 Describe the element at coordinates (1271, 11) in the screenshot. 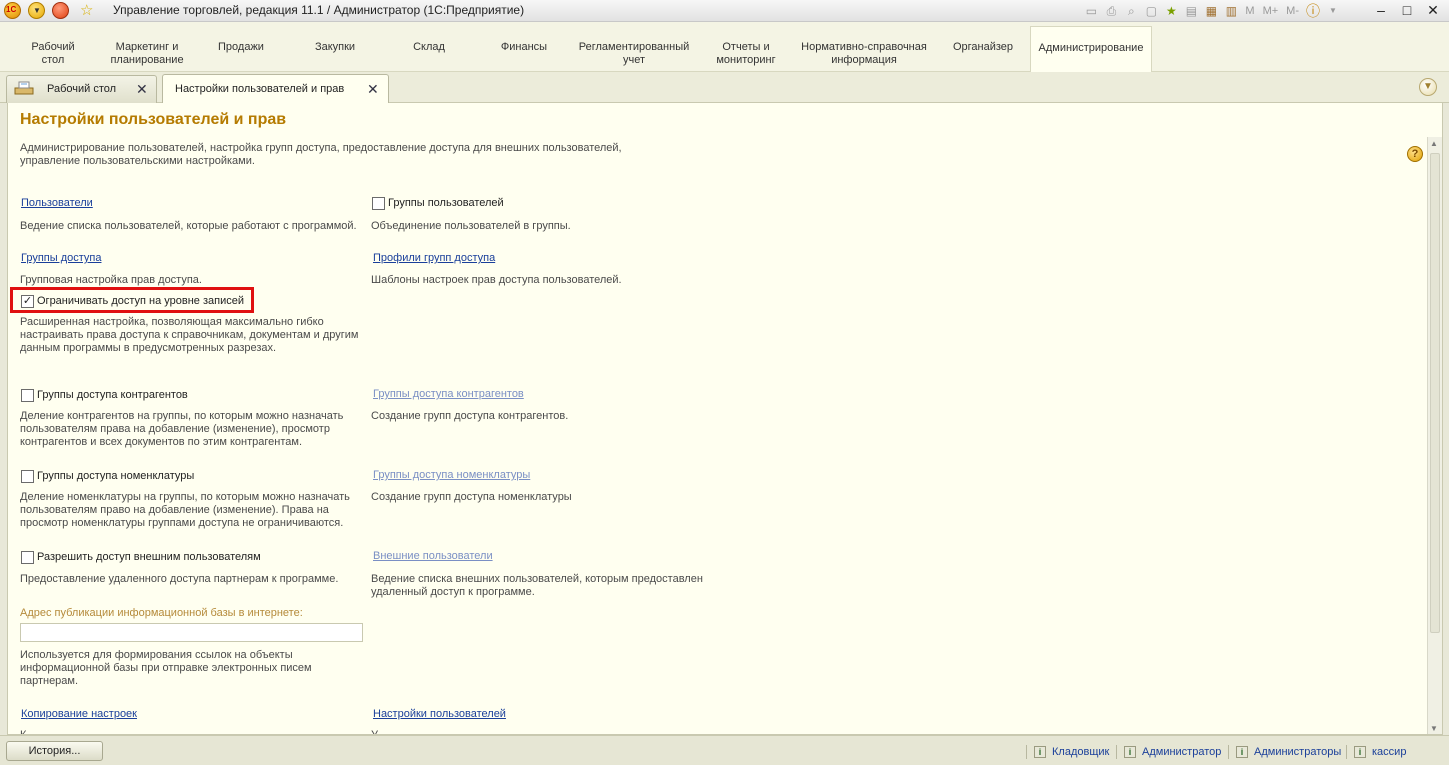

I see `memory-plus-button: M+` at that location.